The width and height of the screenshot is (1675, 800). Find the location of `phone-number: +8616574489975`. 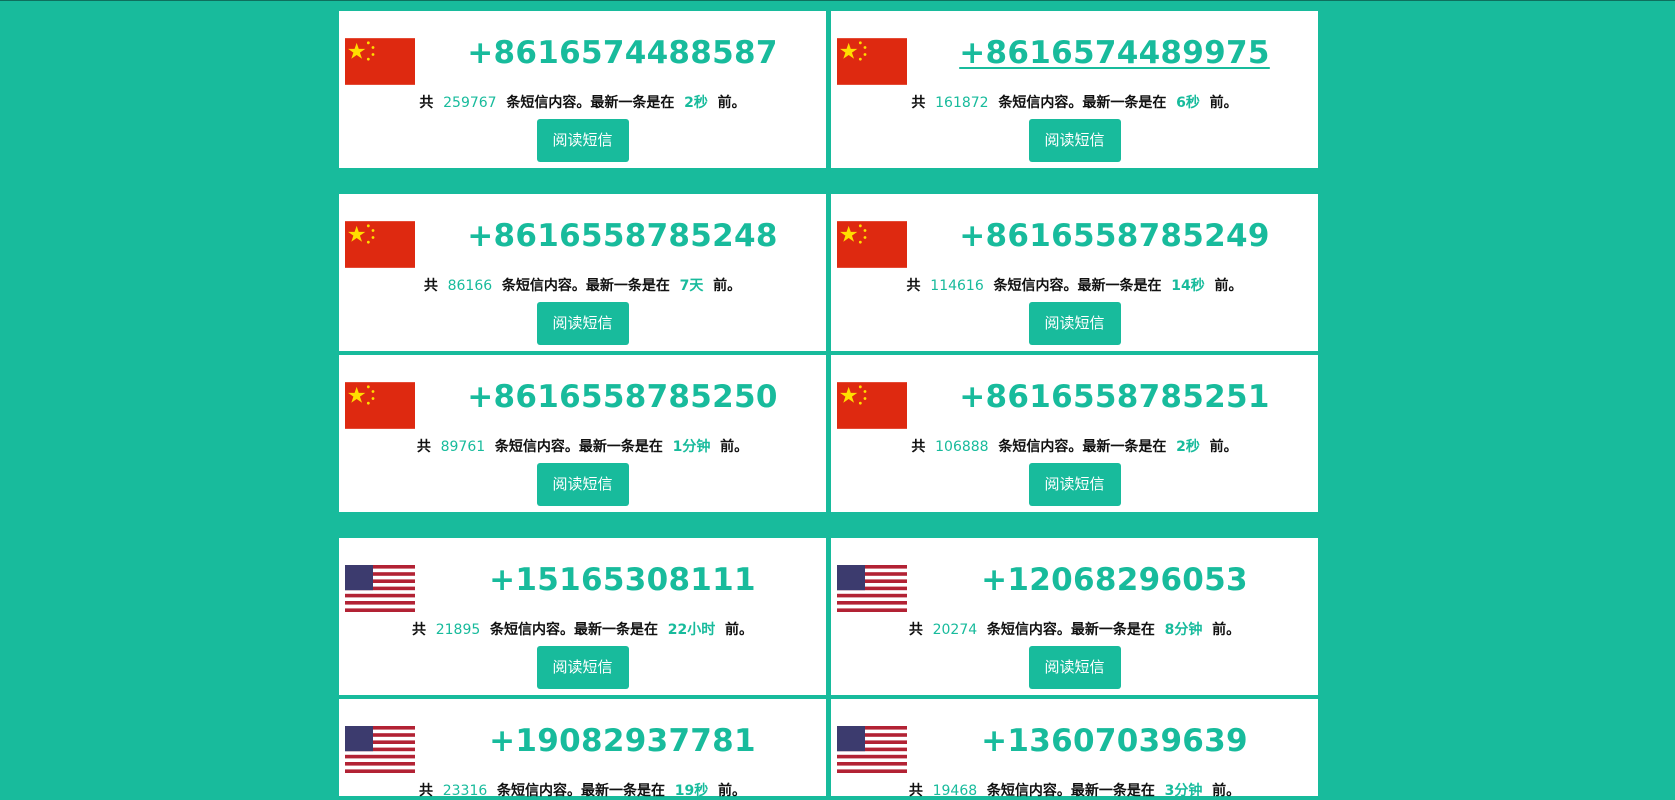

phone-number: +8616574489975 is located at coordinates (1114, 53).